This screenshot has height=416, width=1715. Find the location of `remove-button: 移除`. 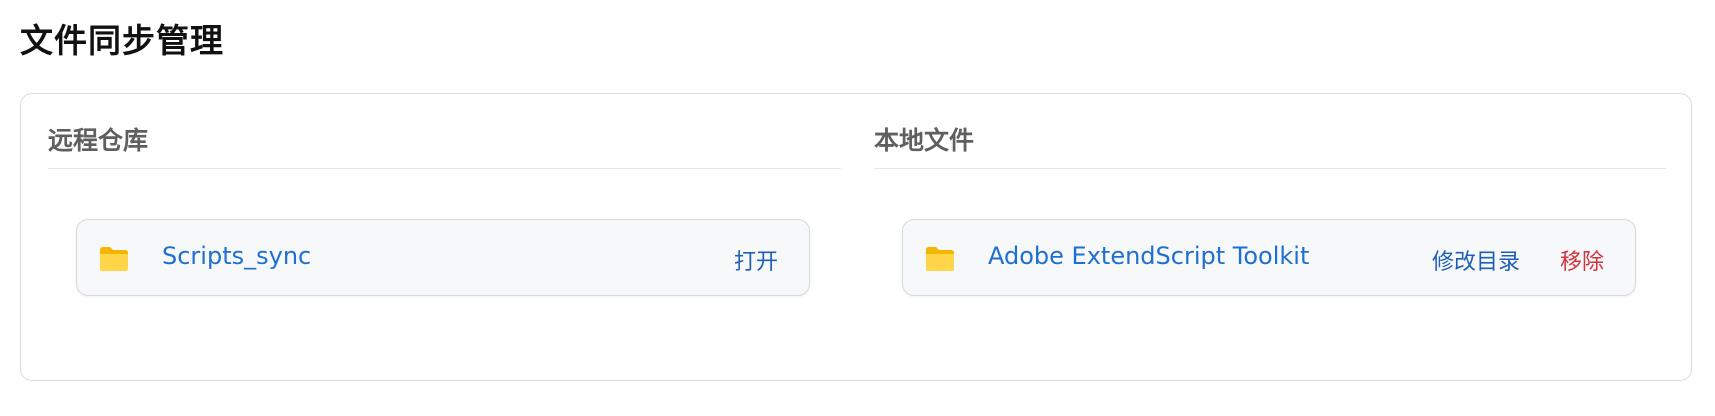

remove-button: 移除 is located at coordinates (1582, 260).